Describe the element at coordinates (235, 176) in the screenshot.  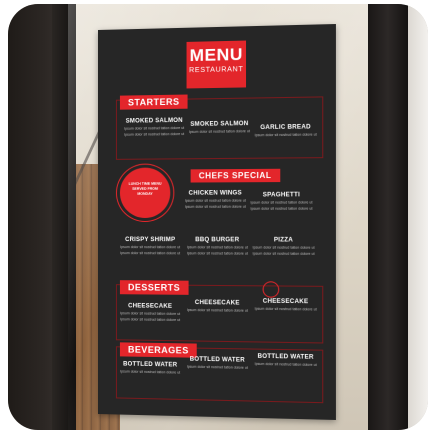
I see `chefs-special-label: CHEFS SPECIAL` at that location.